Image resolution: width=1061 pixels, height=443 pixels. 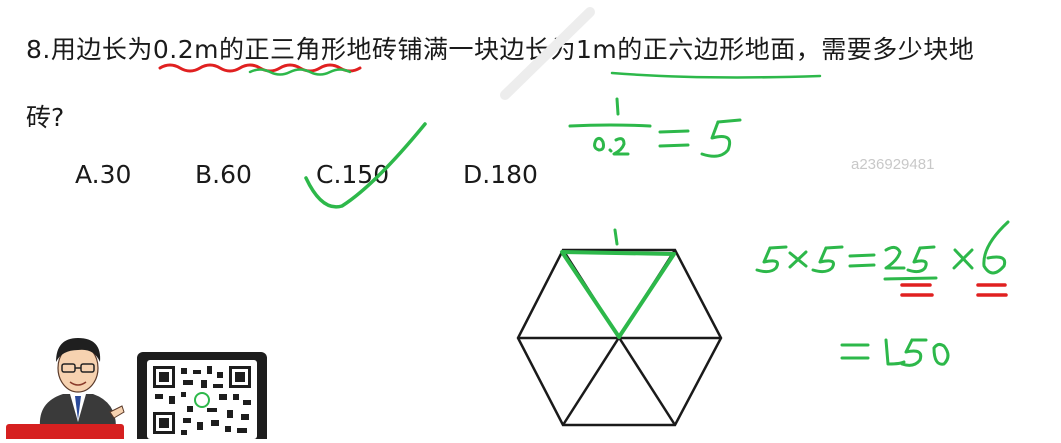 I want to click on faint-stamp-mark, so click(x=547, y=53).